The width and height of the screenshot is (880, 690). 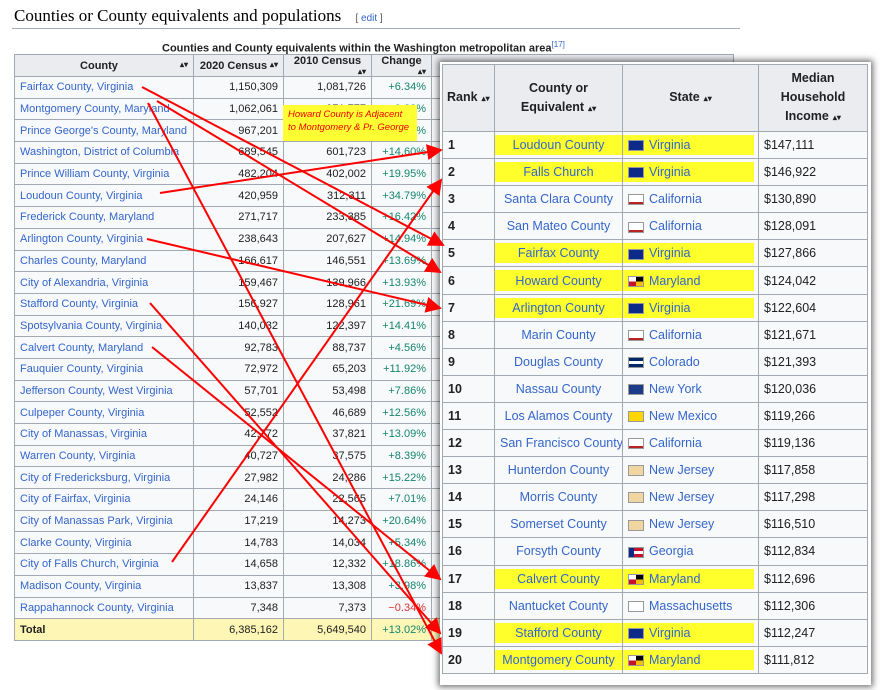 What do you see at coordinates (561, 443) in the screenshot?
I see `county-link: San Francisco County` at bounding box center [561, 443].